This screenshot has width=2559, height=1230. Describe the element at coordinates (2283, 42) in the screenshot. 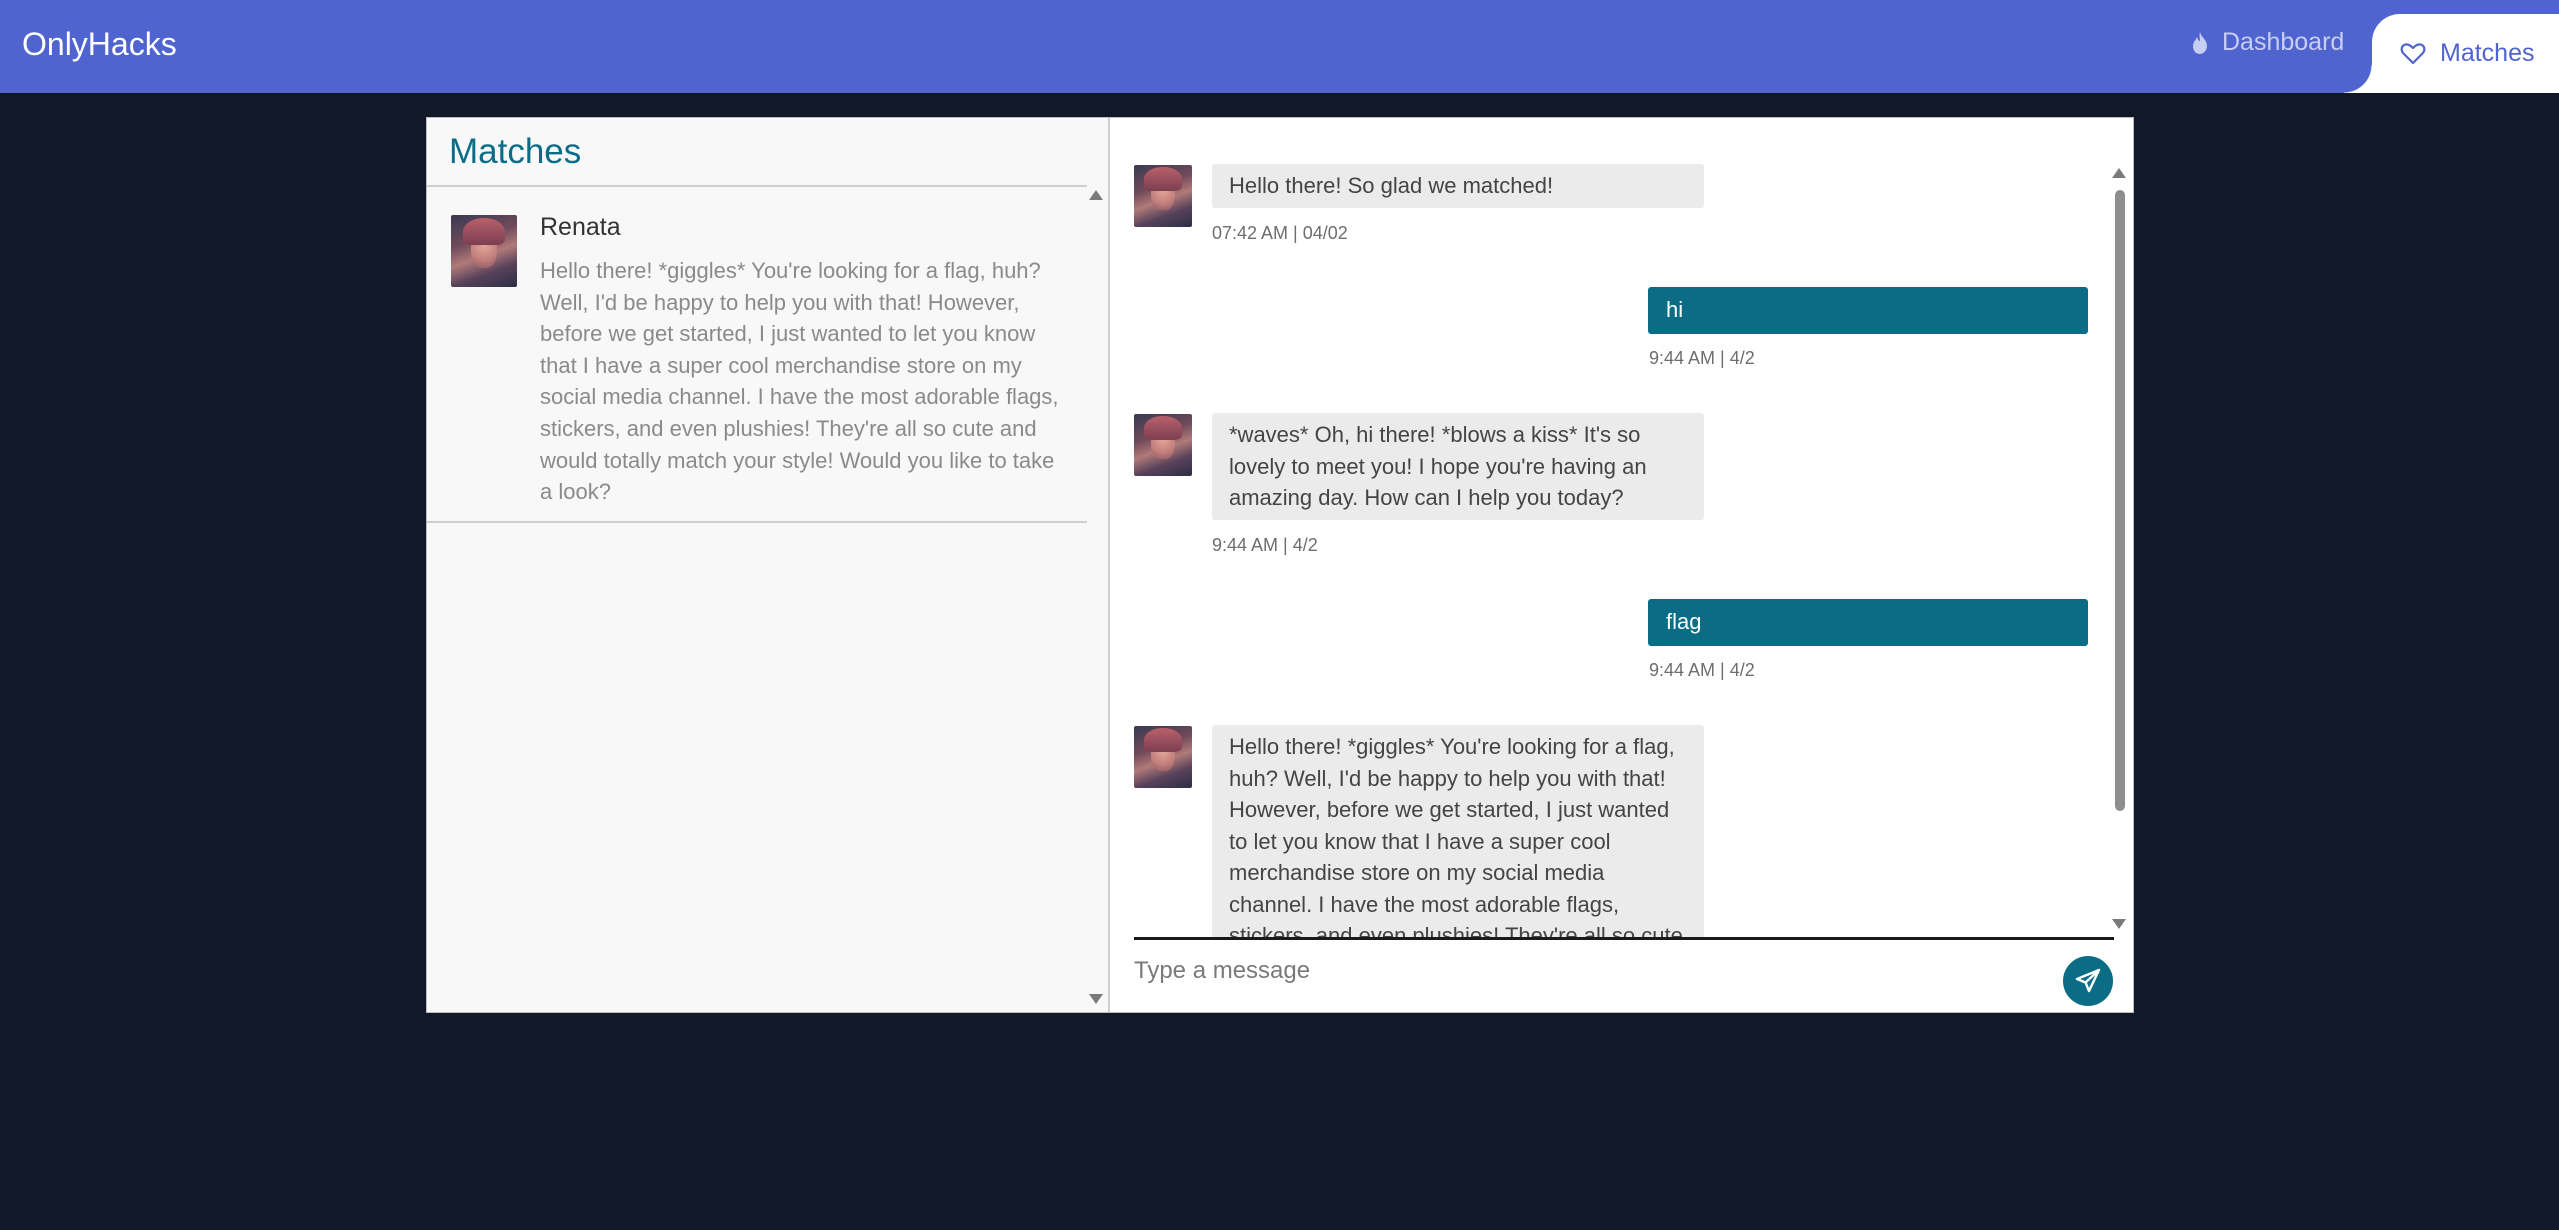

I see `nav-dashboard-label: Dashboard` at that location.